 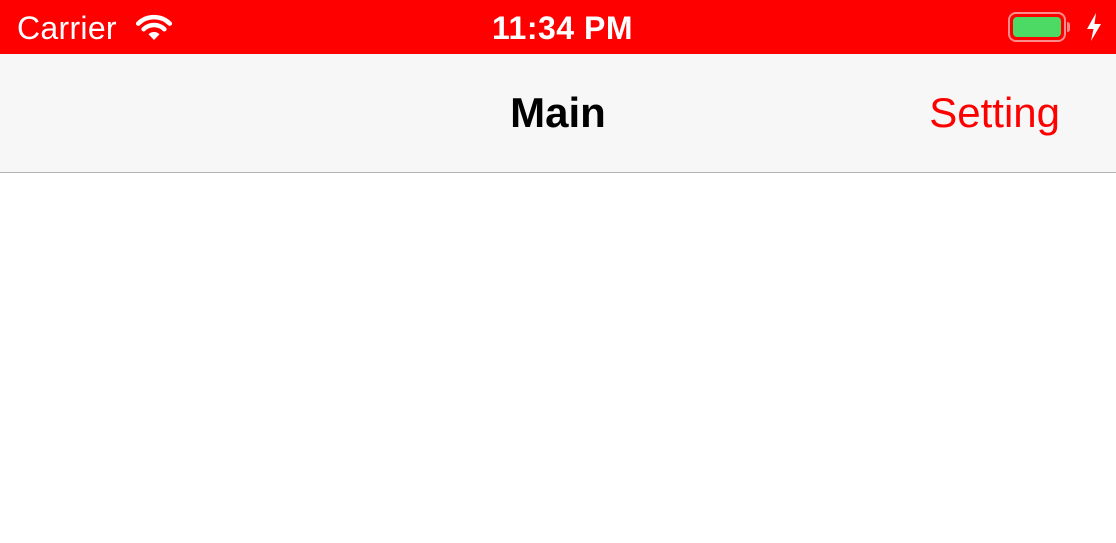 What do you see at coordinates (562, 28) in the screenshot?
I see `status-time: 11:34 PM` at bounding box center [562, 28].